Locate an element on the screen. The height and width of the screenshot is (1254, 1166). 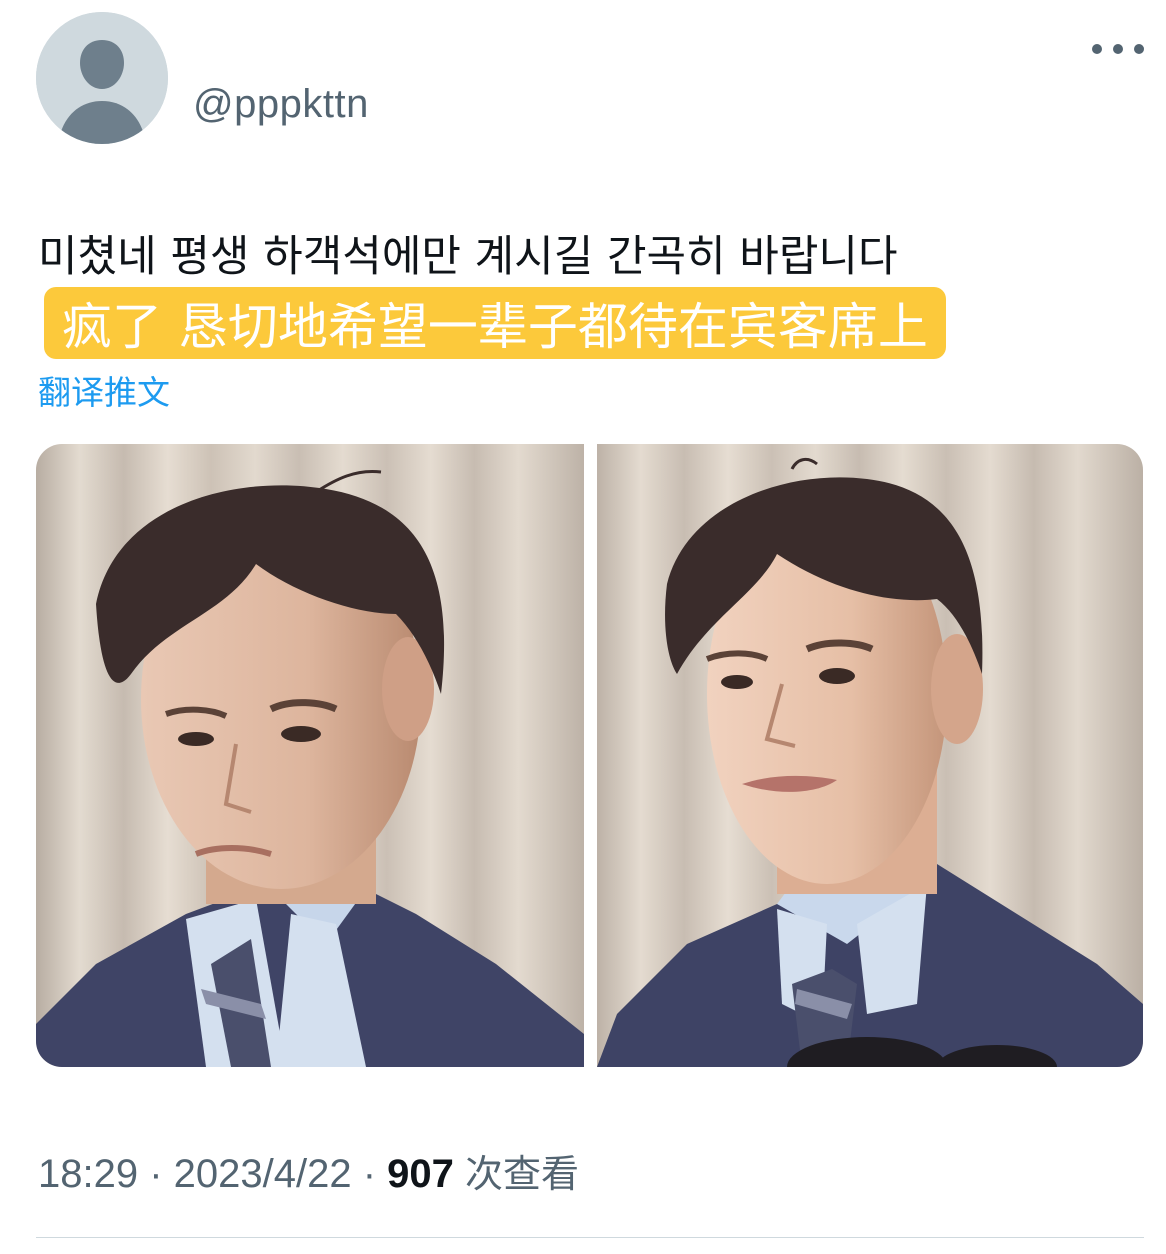
more-options-button is located at coordinates (1118, 49).